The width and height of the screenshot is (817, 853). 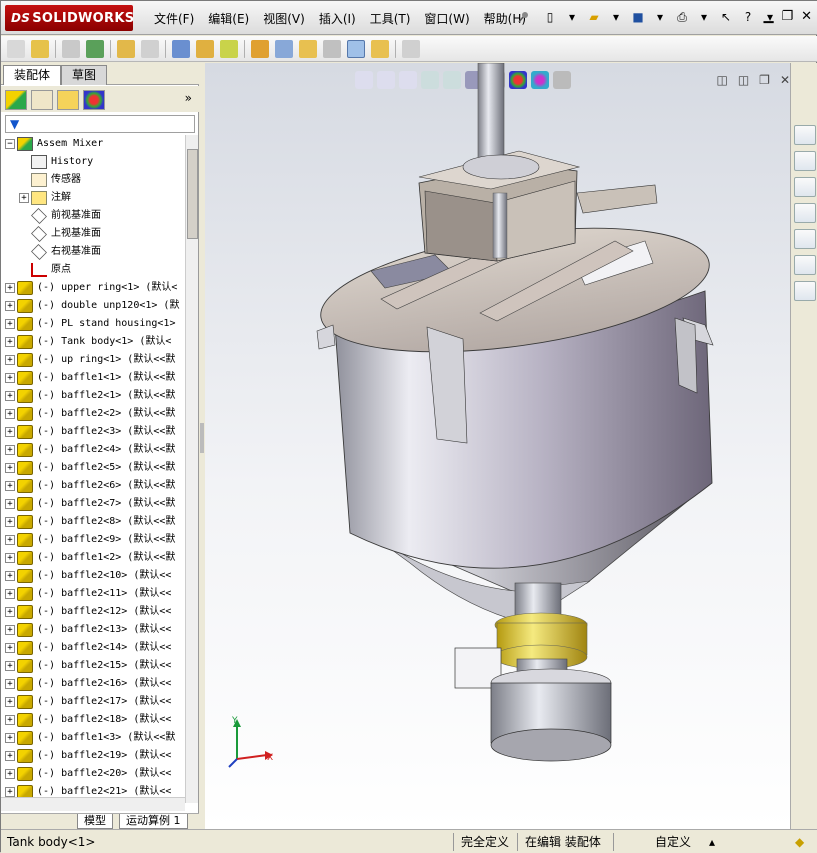 I want to click on solidworks-resources-icon, so click(x=805, y=135).